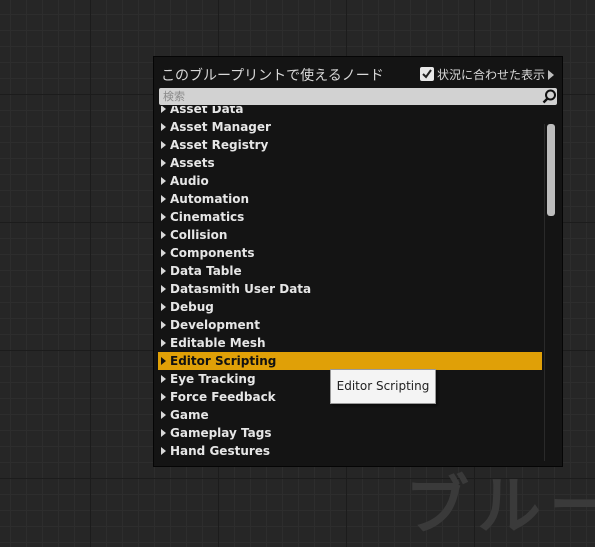 The height and width of the screenshot is (547, 595). I want to click on category-development: Development, so click(350, 325).